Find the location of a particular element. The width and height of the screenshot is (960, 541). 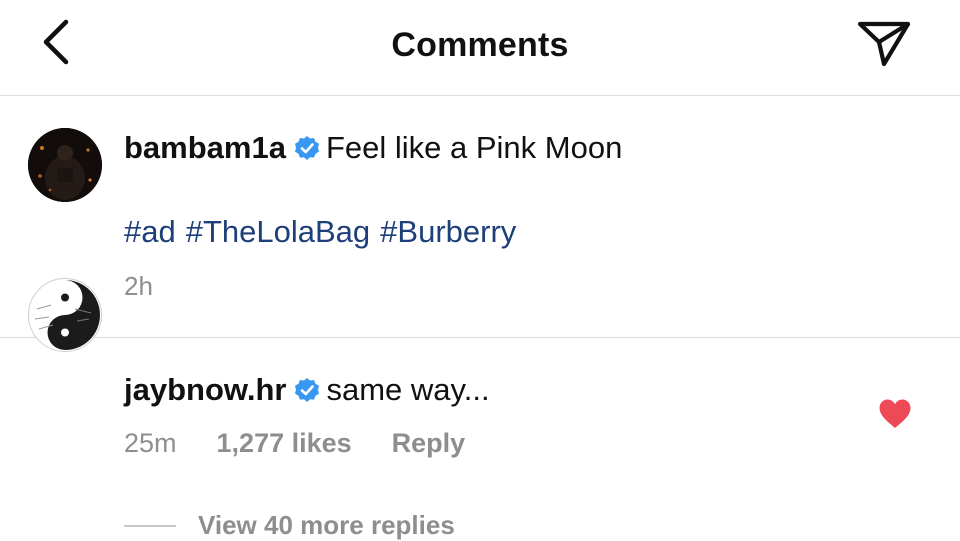

view-replies-button: View 40 more replies is located at coordinates (326, 525).